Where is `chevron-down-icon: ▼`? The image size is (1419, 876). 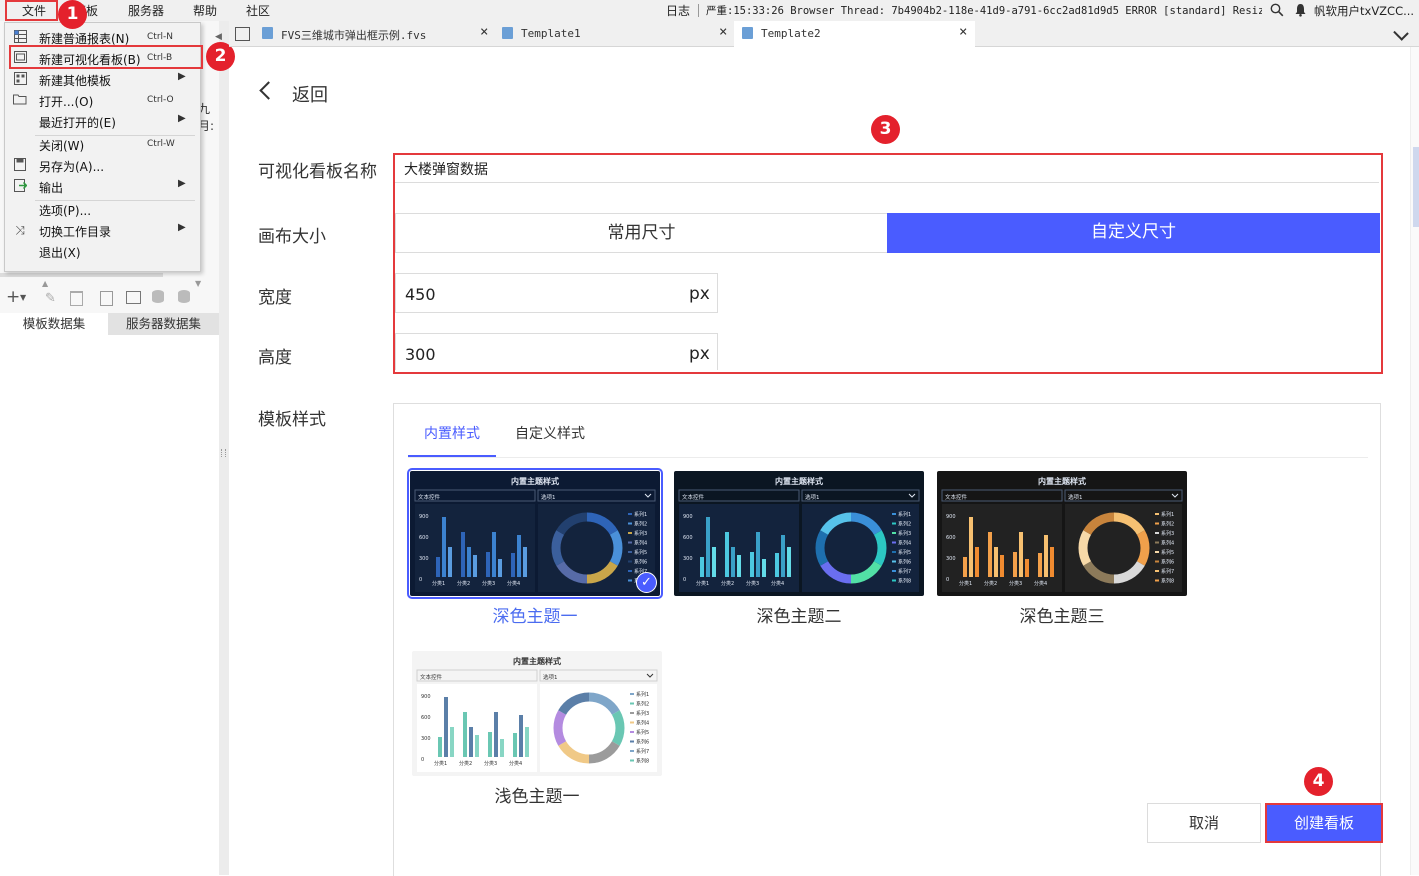
chevron-down-icon: ▼ is located at coordinates (23, 297).